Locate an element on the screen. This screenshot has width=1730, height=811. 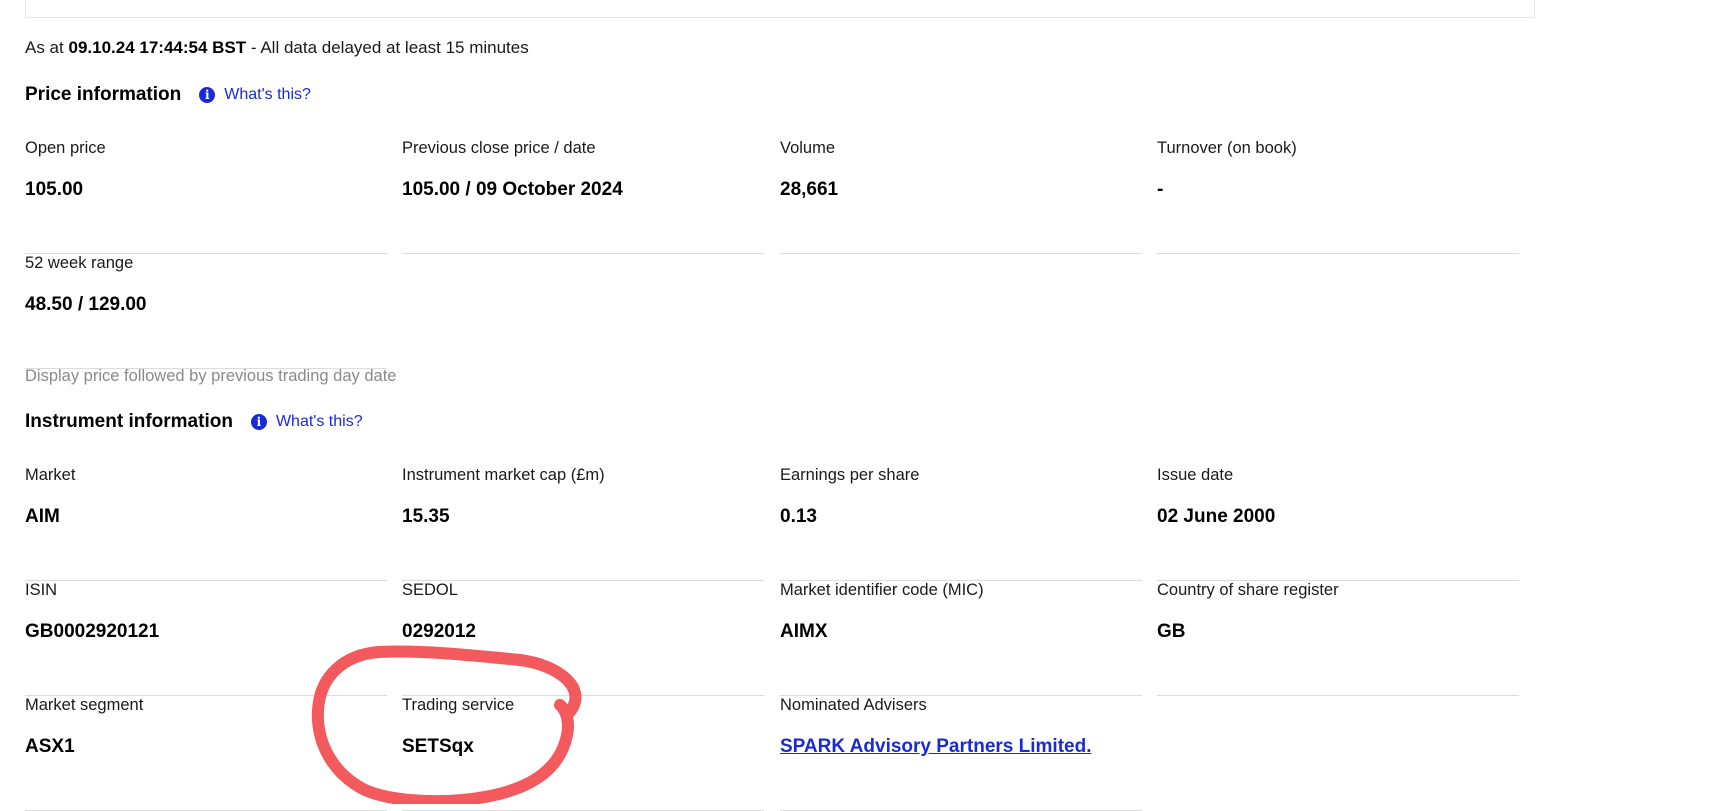
field-label: Market is located at coordinates (50, 475).